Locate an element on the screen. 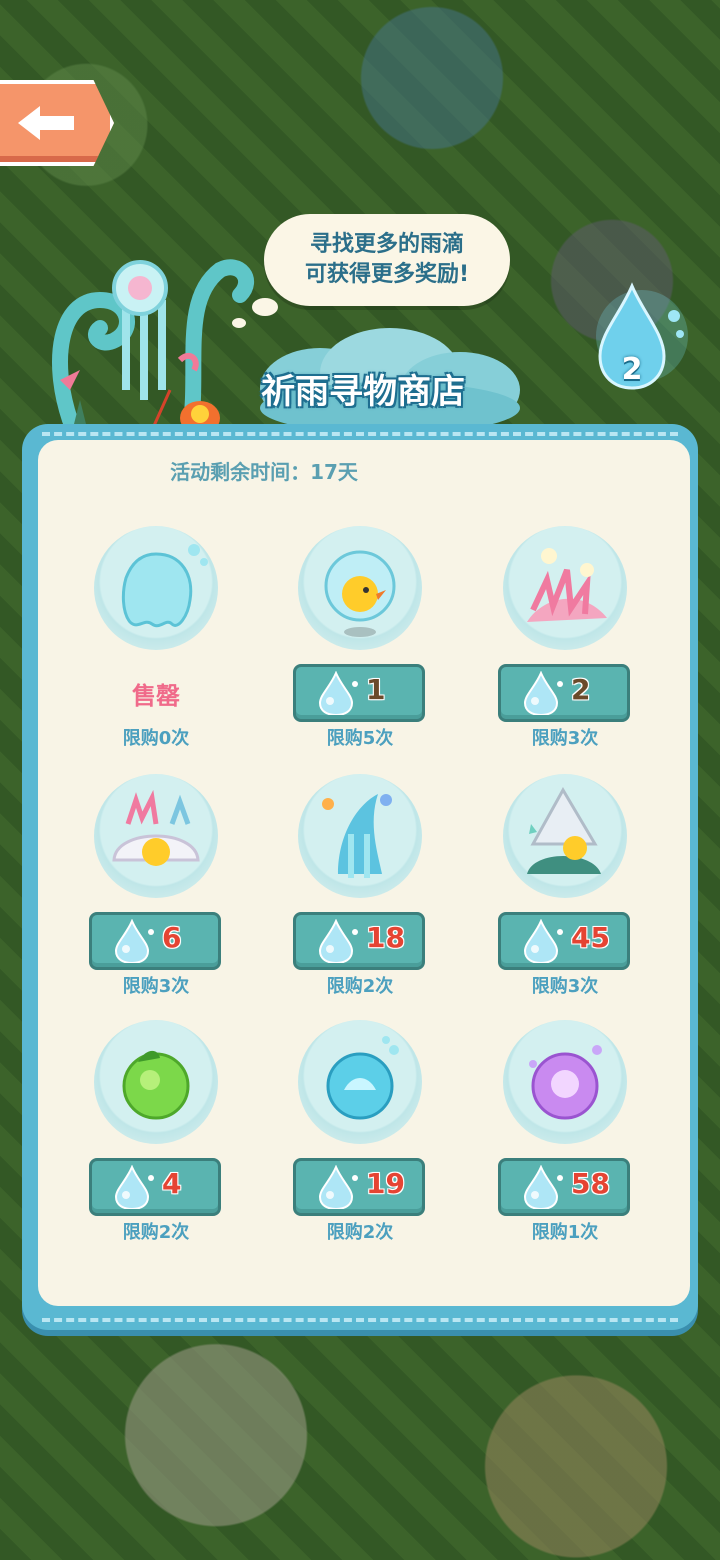 This screenshot has width=720, height=1560. buy-button: 18 is located at coordinates (359, 941).